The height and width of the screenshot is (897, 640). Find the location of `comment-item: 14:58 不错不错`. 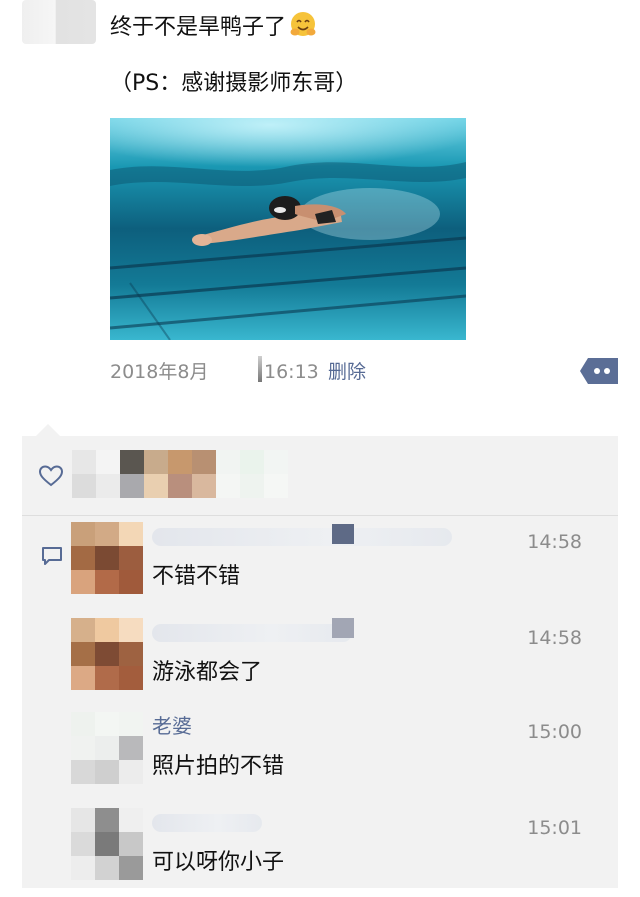

comment-item: 14:58 不错不错 is located at coordinates (320, 563).